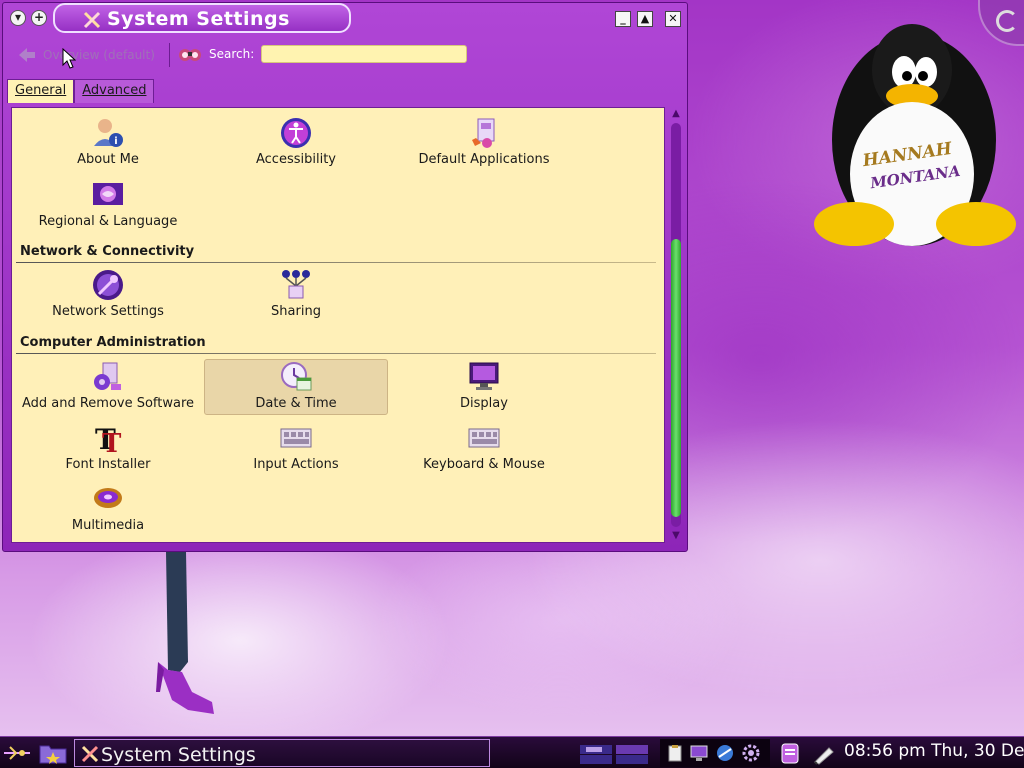 The height and width of the screenshot is (768, 1024). I want to click on svg-text: T, so click(112, 442).